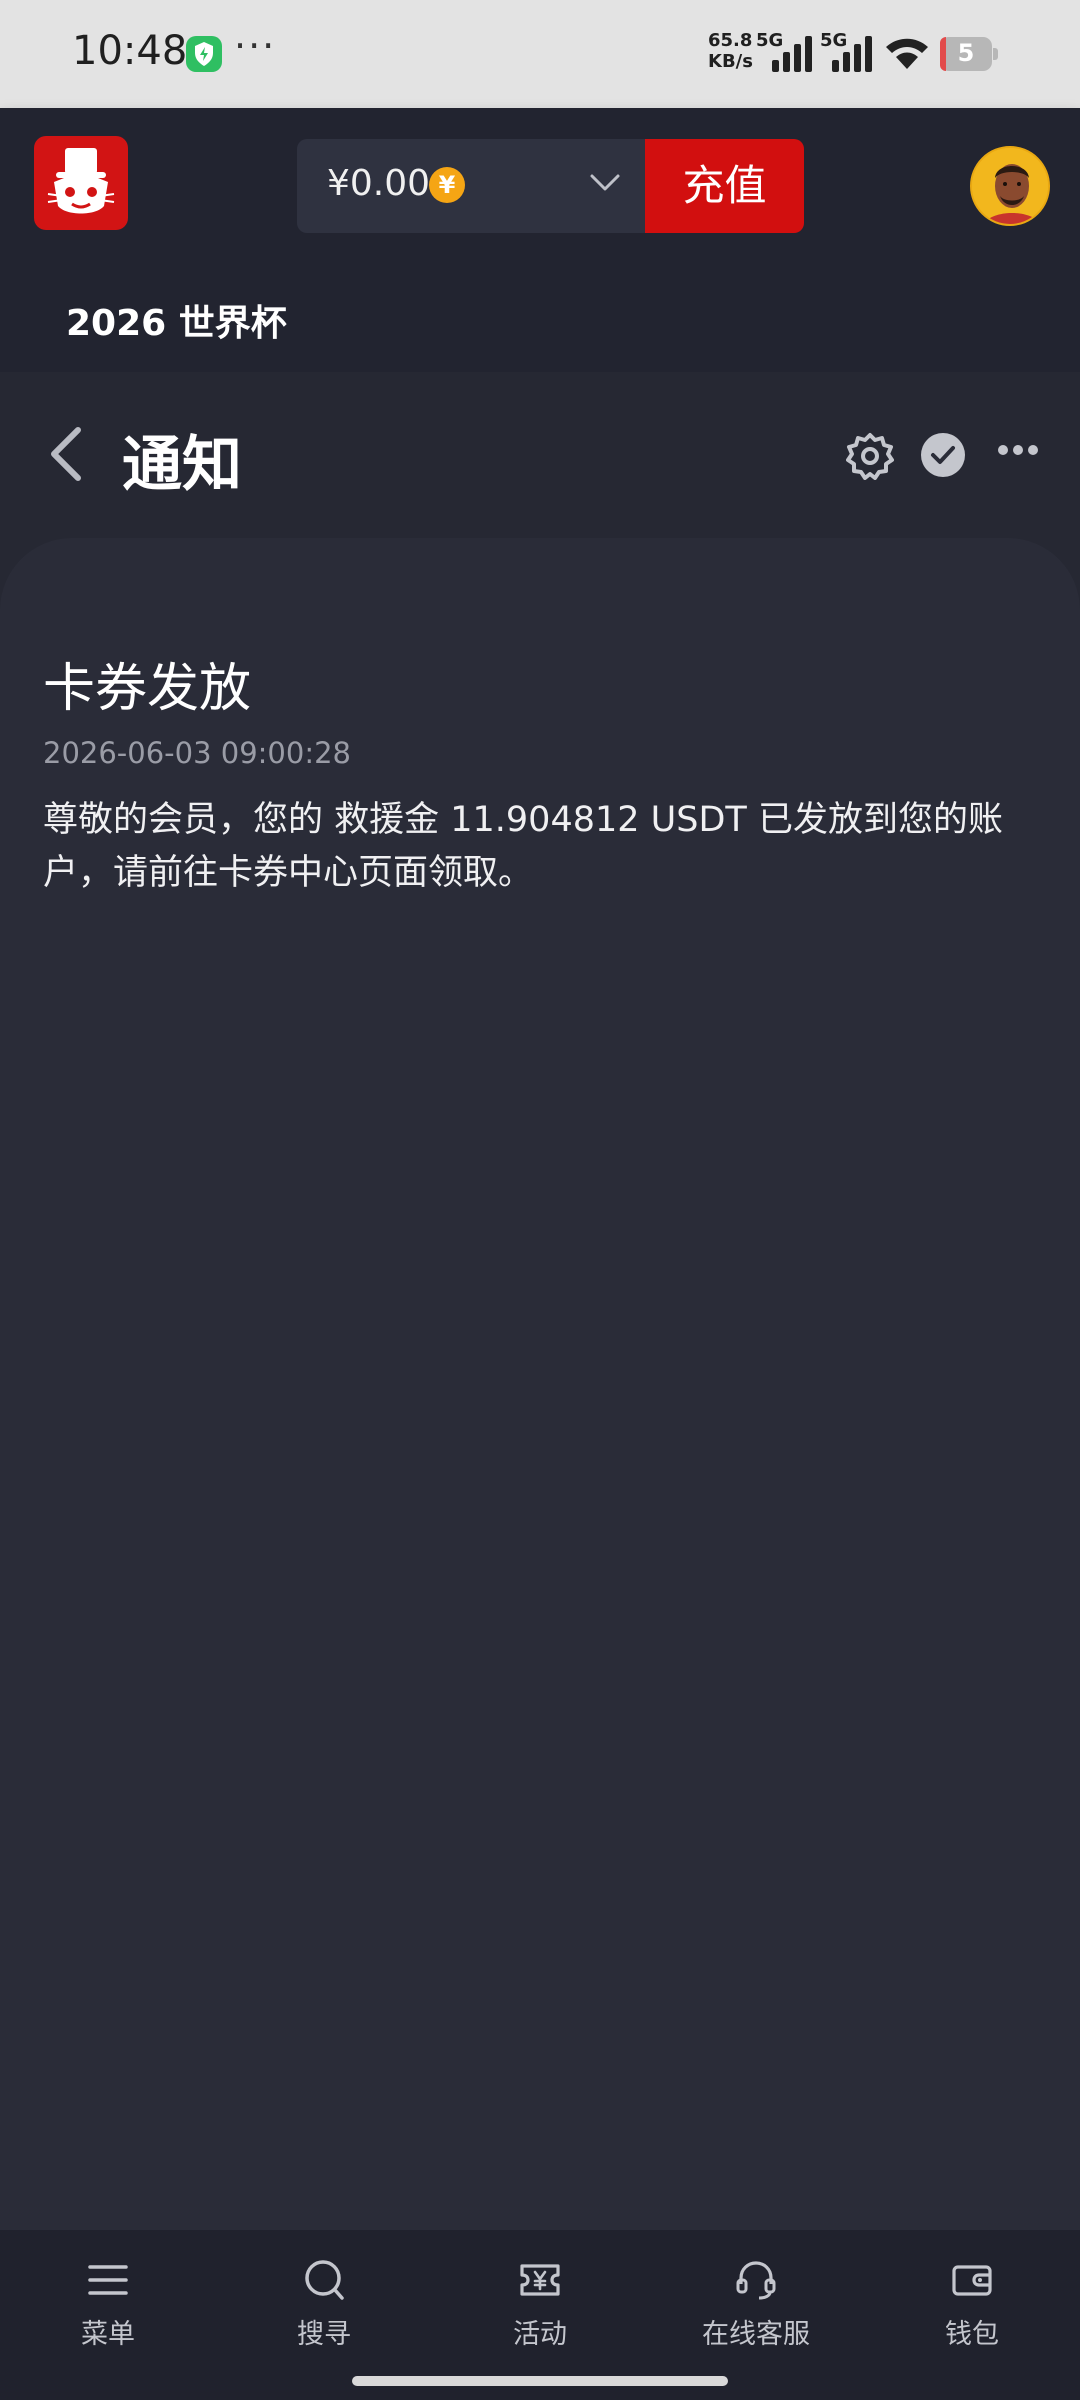 The image size is (1080, 2400). What do you see at coordinates (182, 465) in the screenshot?
I see `page-title: 通知` at bounding box center [182, 465].